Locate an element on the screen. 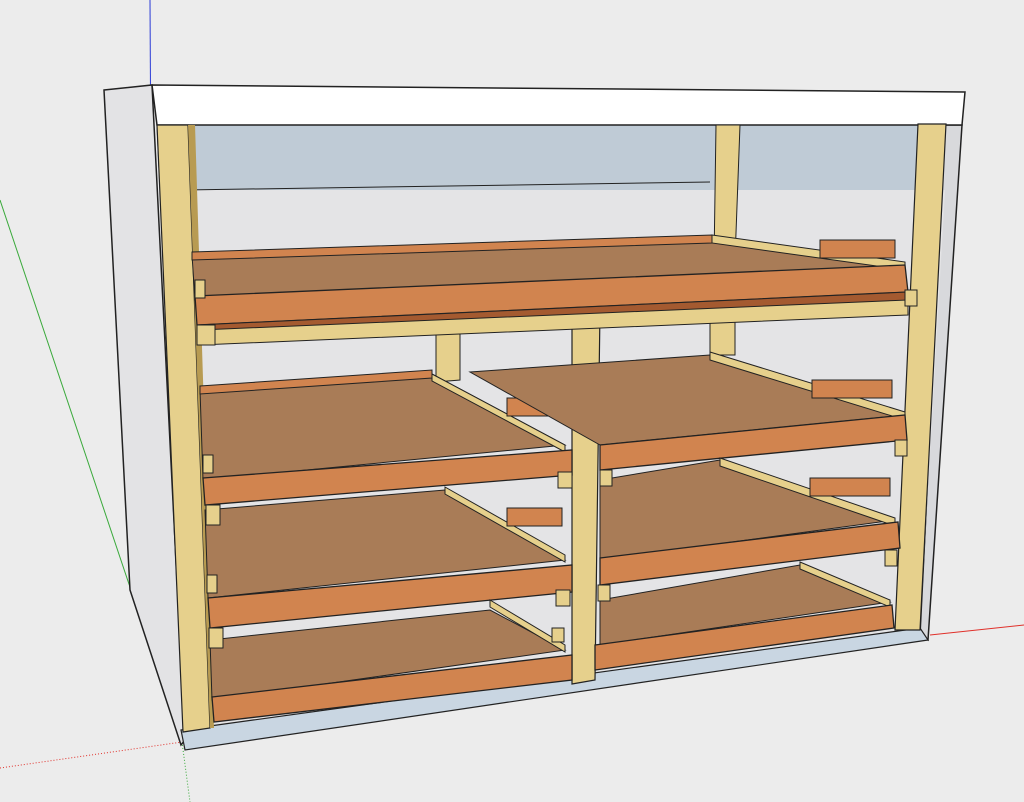  center-back-post is located at coordinates (448, 356).